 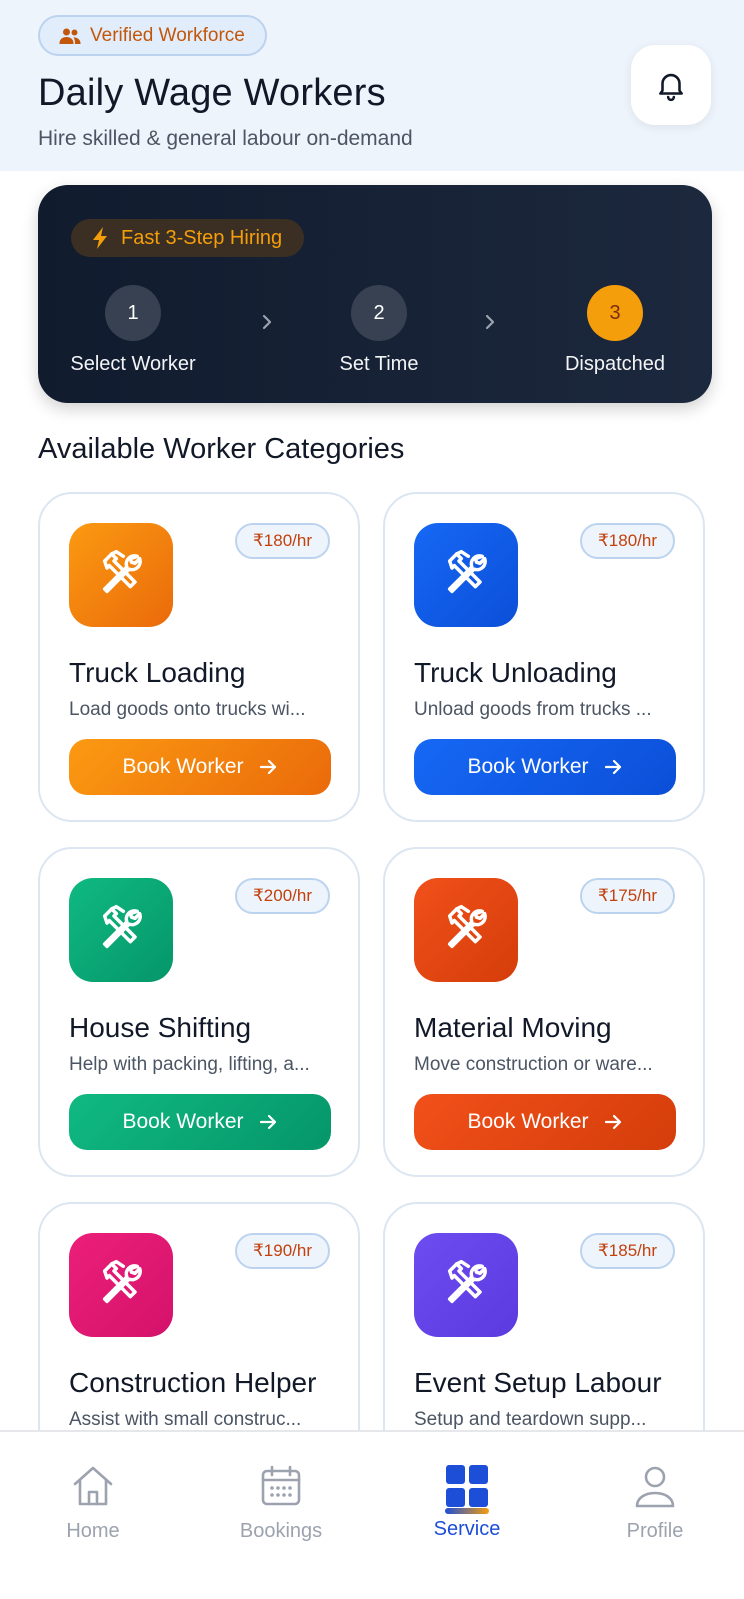 I want to click on nav-item-profile: Profile, so click(x=655, y=1502).